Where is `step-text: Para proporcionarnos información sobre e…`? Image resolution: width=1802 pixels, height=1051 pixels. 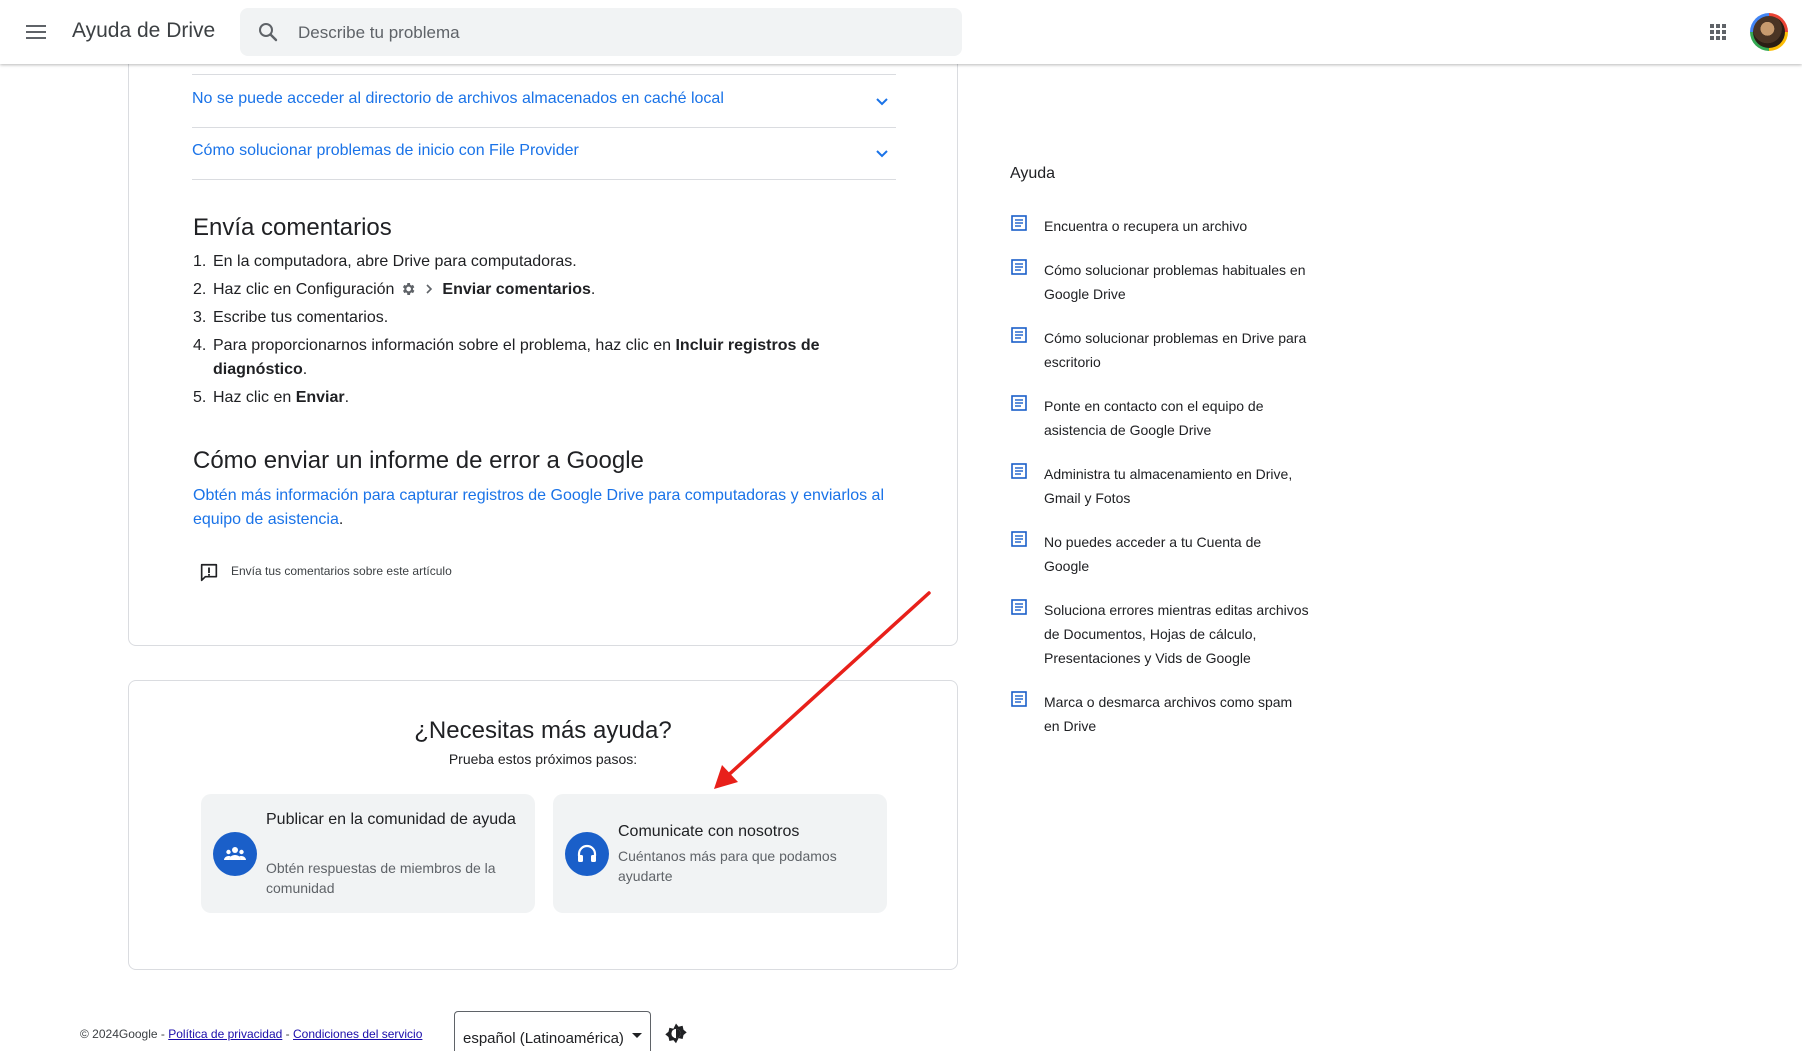
step-text: Para proporcionarnos información sobre e… is located at coordinates (444, 345).